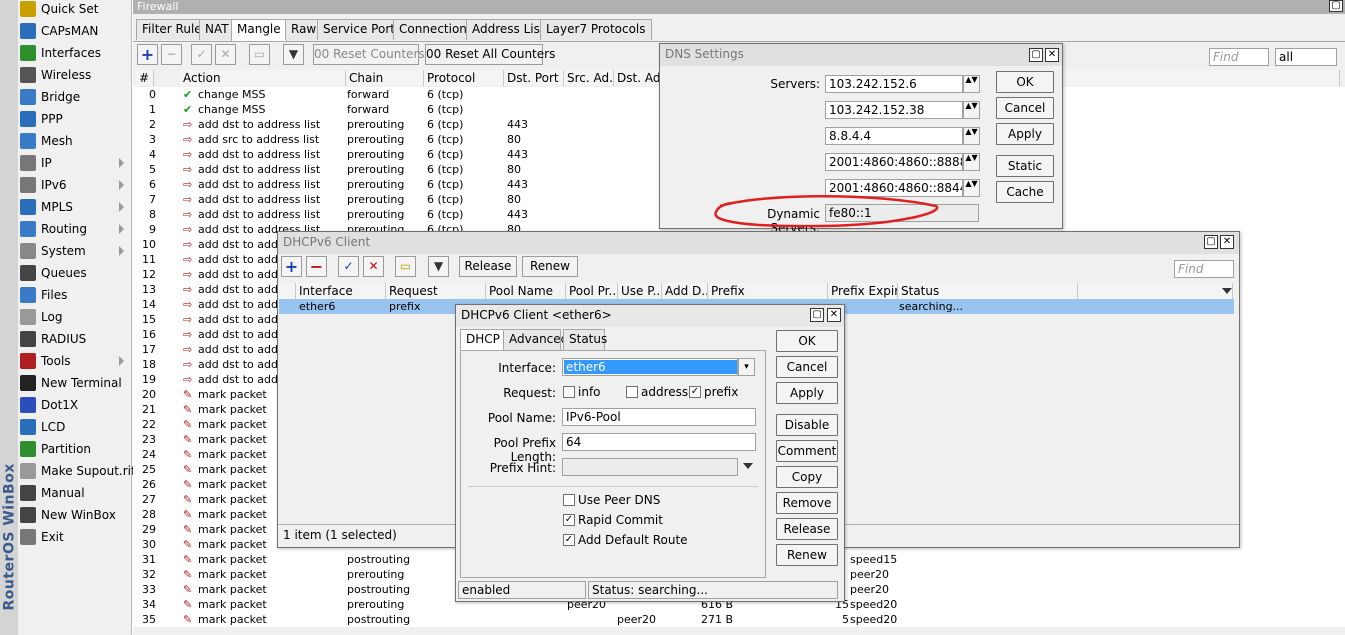  Describe the element at coordinates (650, 467) in the screenshot. I see `prefix-hint-input` at that location.